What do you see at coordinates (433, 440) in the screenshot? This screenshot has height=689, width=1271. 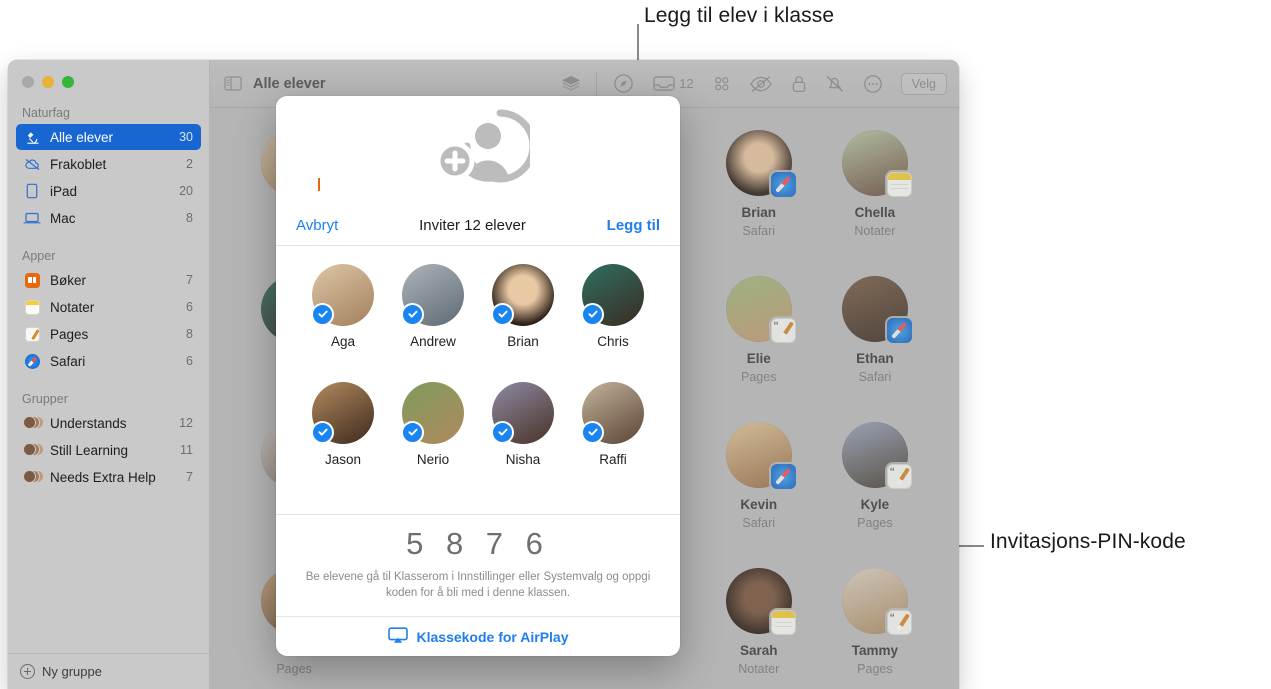 I see `invite-student-item: Nerio` at bounding box center [433, 440].